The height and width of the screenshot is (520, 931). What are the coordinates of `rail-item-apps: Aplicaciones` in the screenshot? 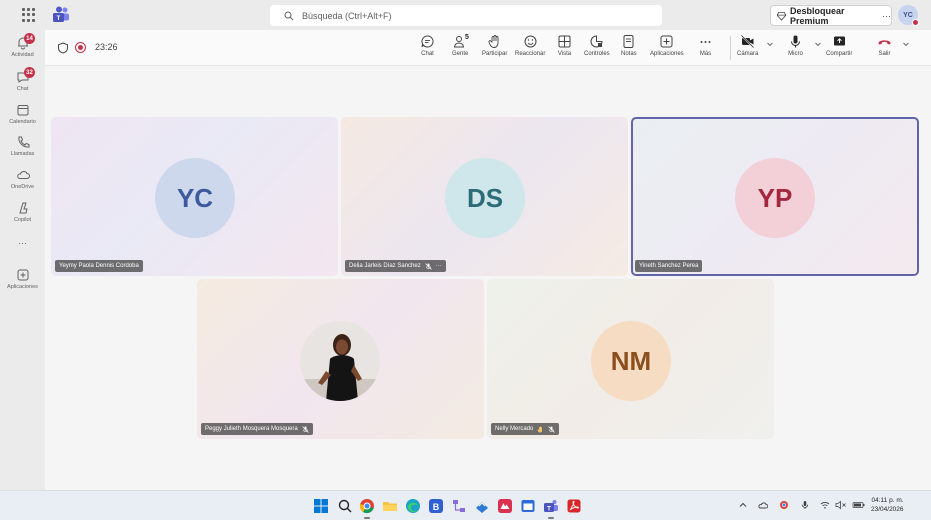 It's located at (22, 279).